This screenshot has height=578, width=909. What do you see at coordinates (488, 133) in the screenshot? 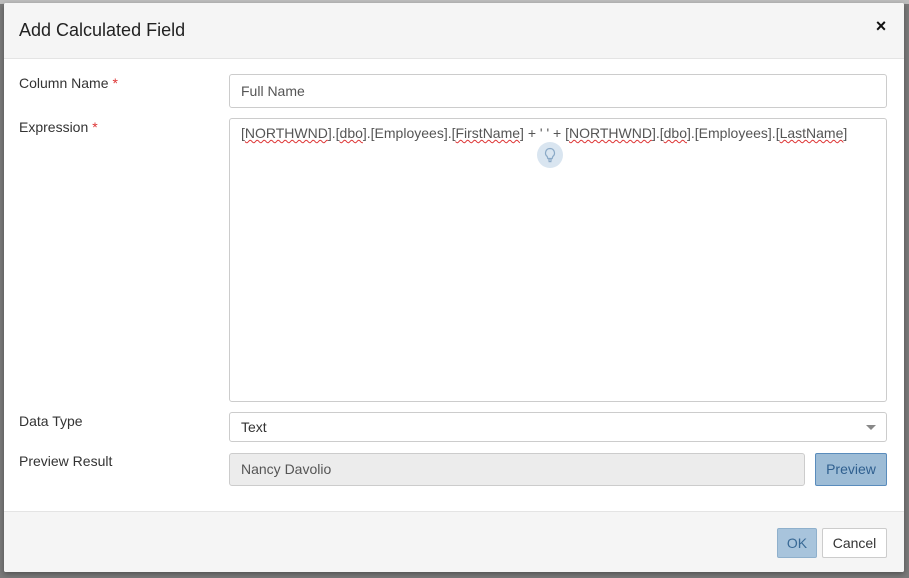
I see `expression-token-flagged: FirstName` at bounding box center [488, 133].